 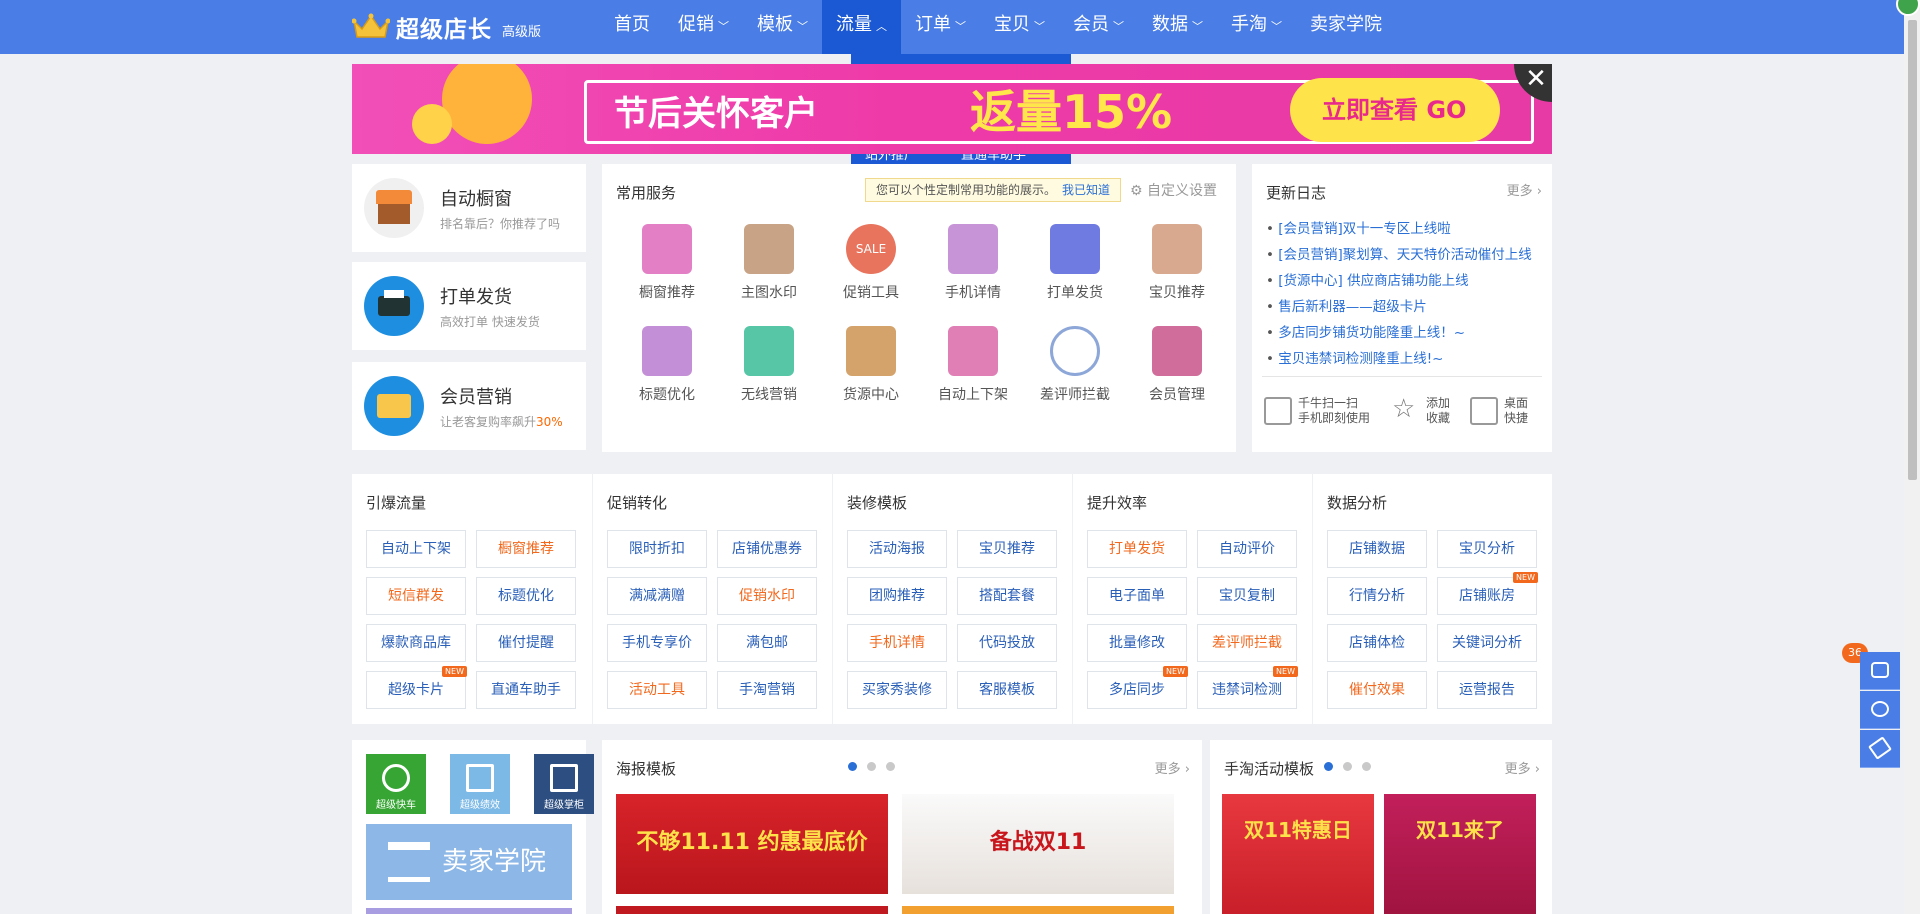 I want to click on category-button: 自动评价, so click(x=1247, y=549).